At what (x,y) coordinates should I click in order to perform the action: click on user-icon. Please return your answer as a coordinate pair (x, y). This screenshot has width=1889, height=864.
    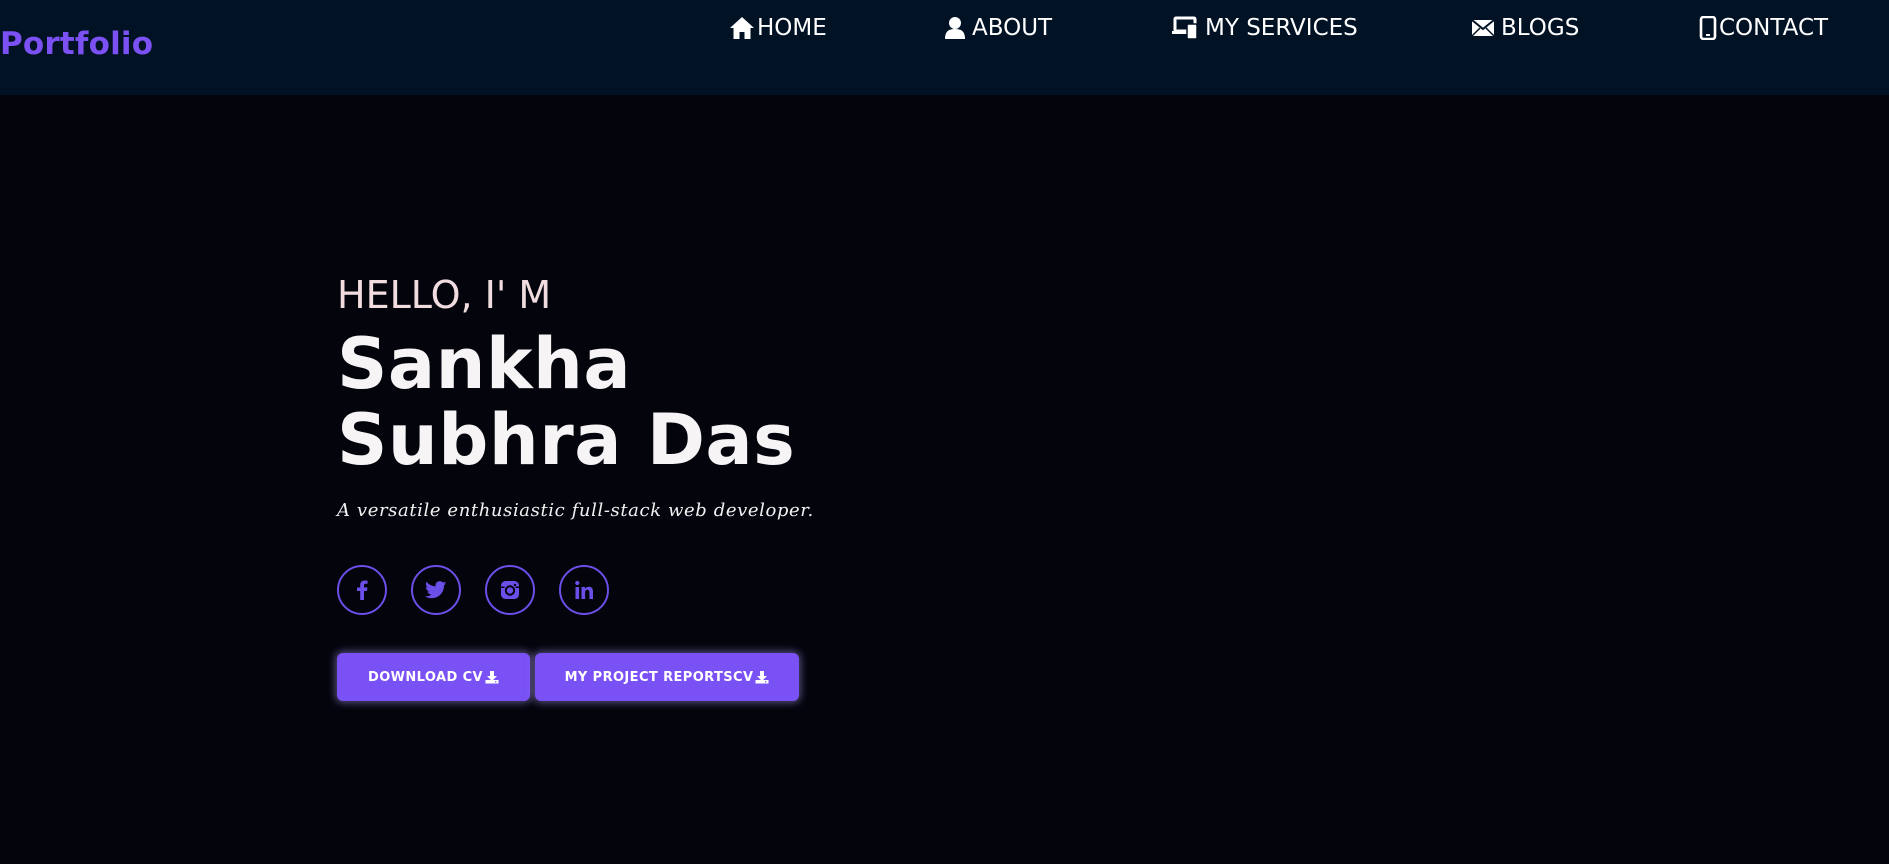
    Looking at the image, I should click on (955, 28).